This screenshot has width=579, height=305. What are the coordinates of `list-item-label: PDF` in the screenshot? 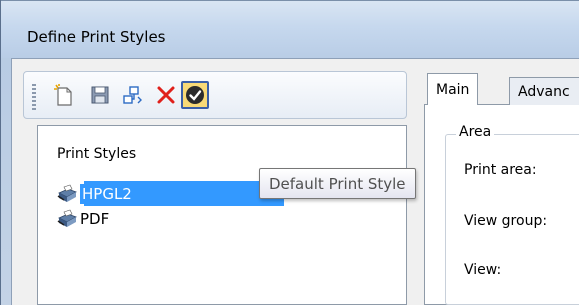 It's located at (95, 218).